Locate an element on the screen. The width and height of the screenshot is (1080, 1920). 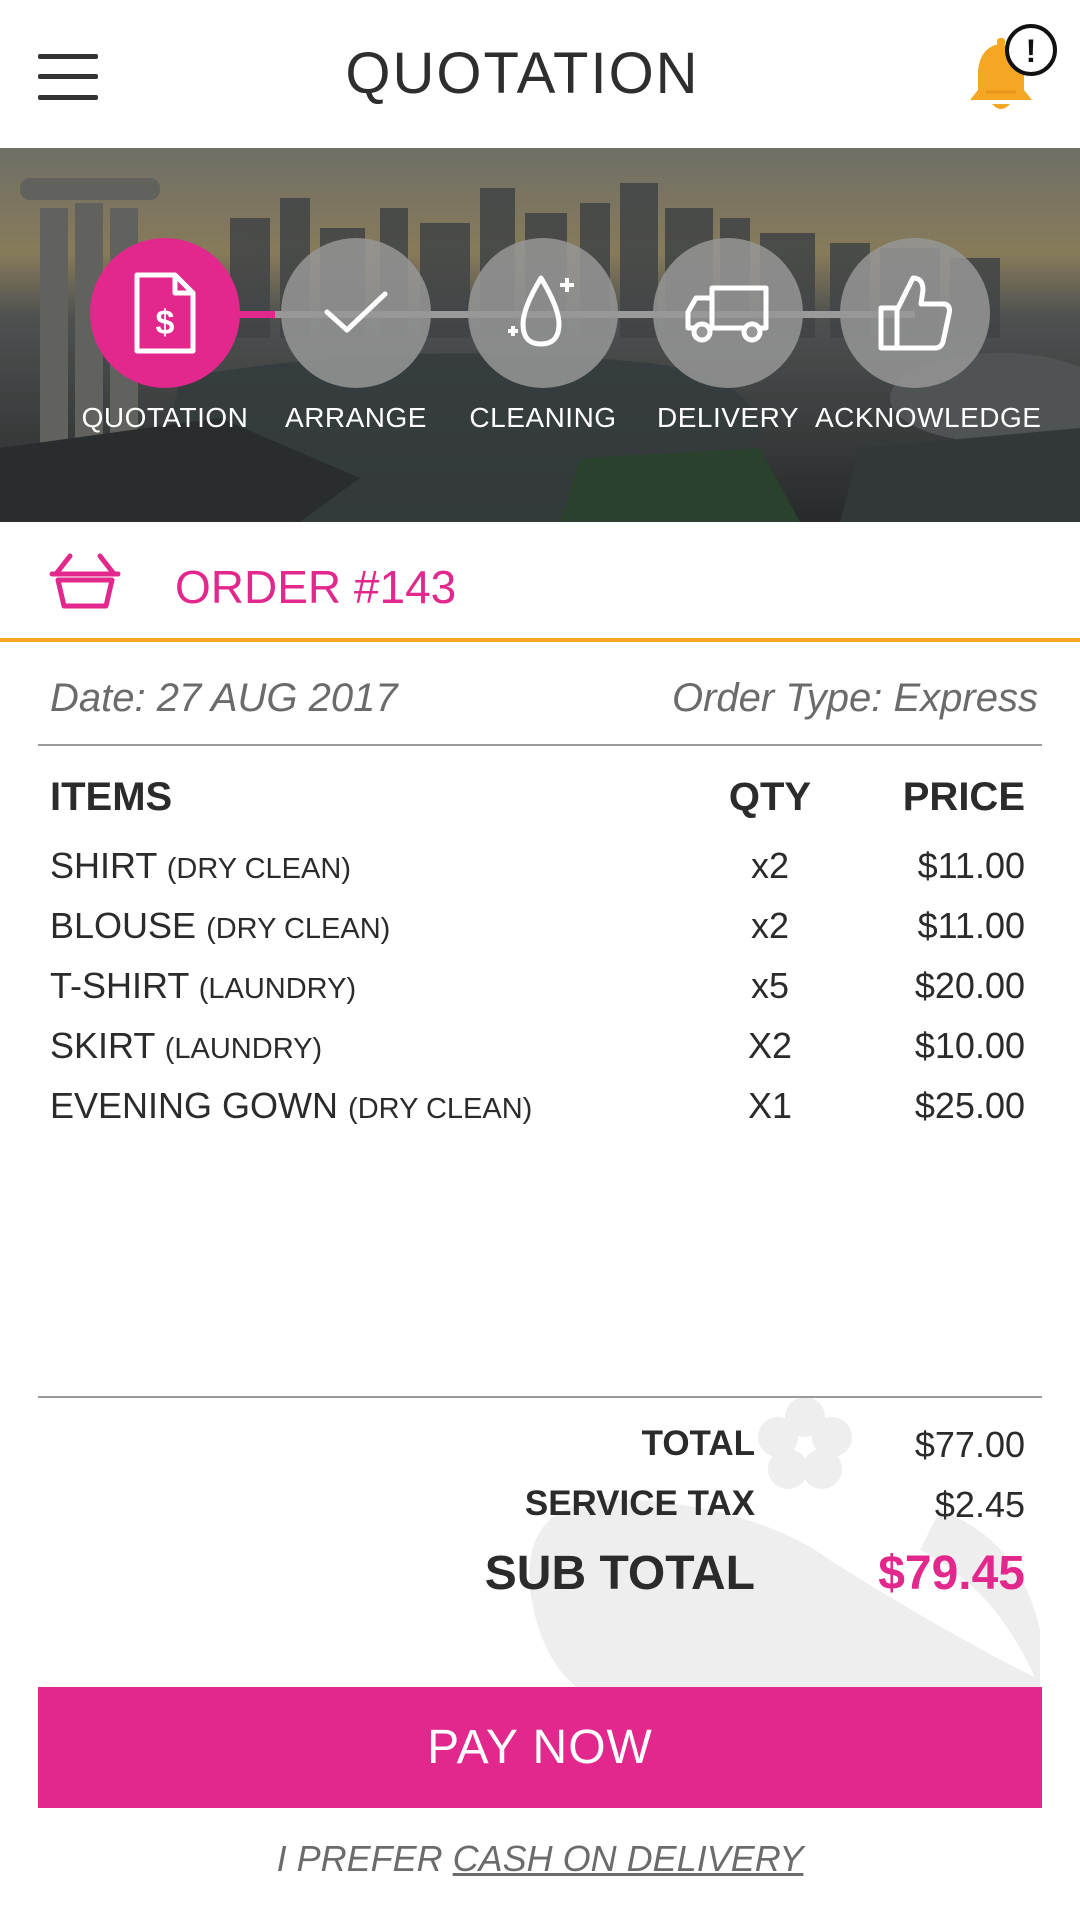
service-tax-row: SERVICE TAX $2.45 is located at coordinates (575, 1514).